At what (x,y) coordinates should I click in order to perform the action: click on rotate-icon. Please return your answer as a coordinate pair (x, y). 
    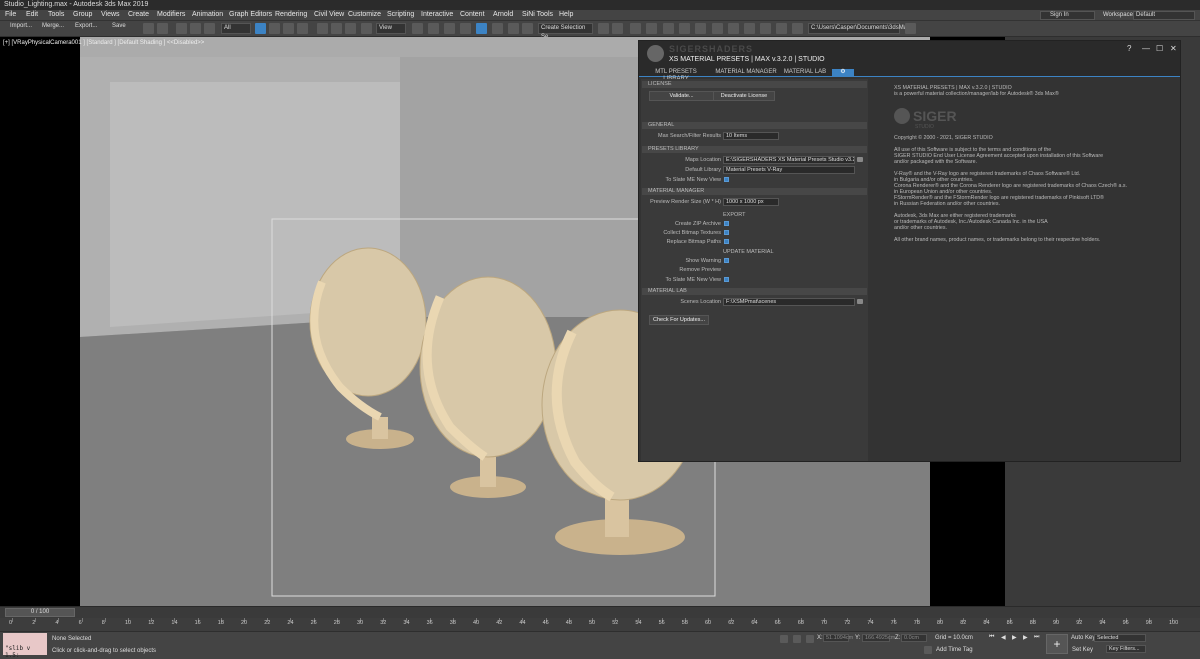
    Looking at the image, I should click on (336, 28).